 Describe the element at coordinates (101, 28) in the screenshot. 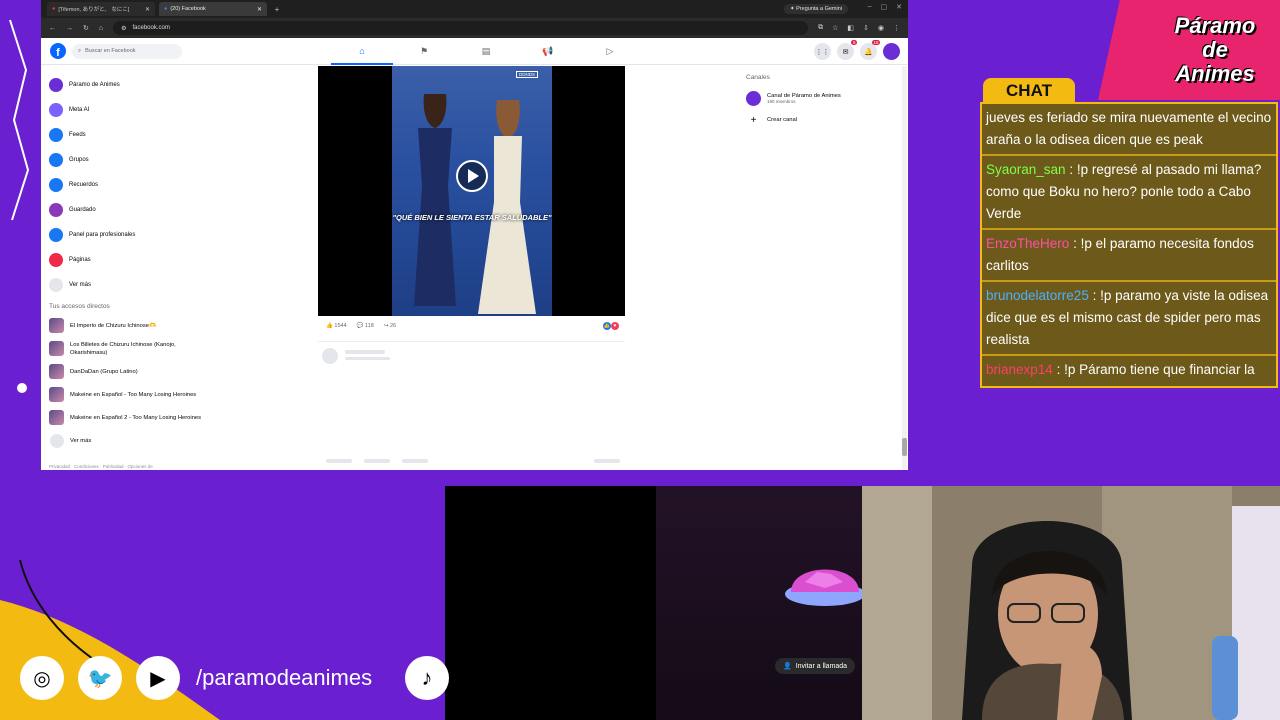

I see `home-icon: ⌂` at that location.